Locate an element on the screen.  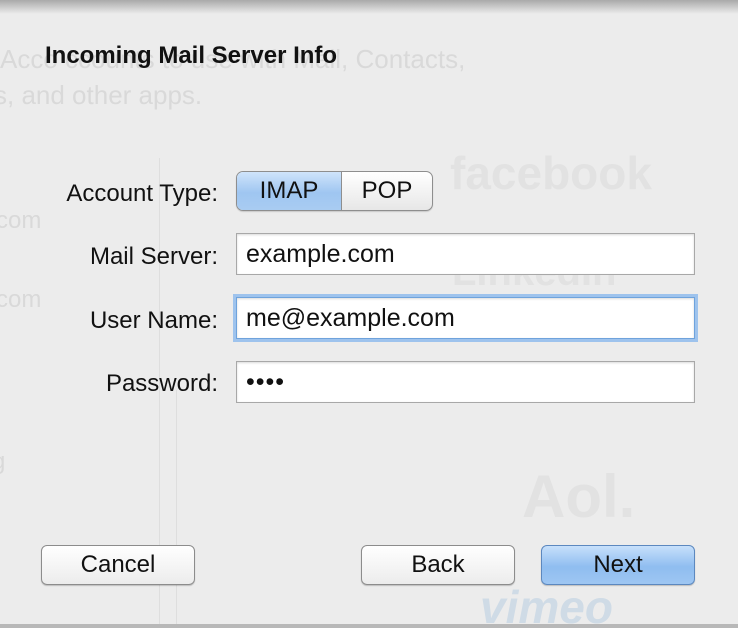
account-type-segmented-control: IMAP POP is located at coordinates (334, 191).